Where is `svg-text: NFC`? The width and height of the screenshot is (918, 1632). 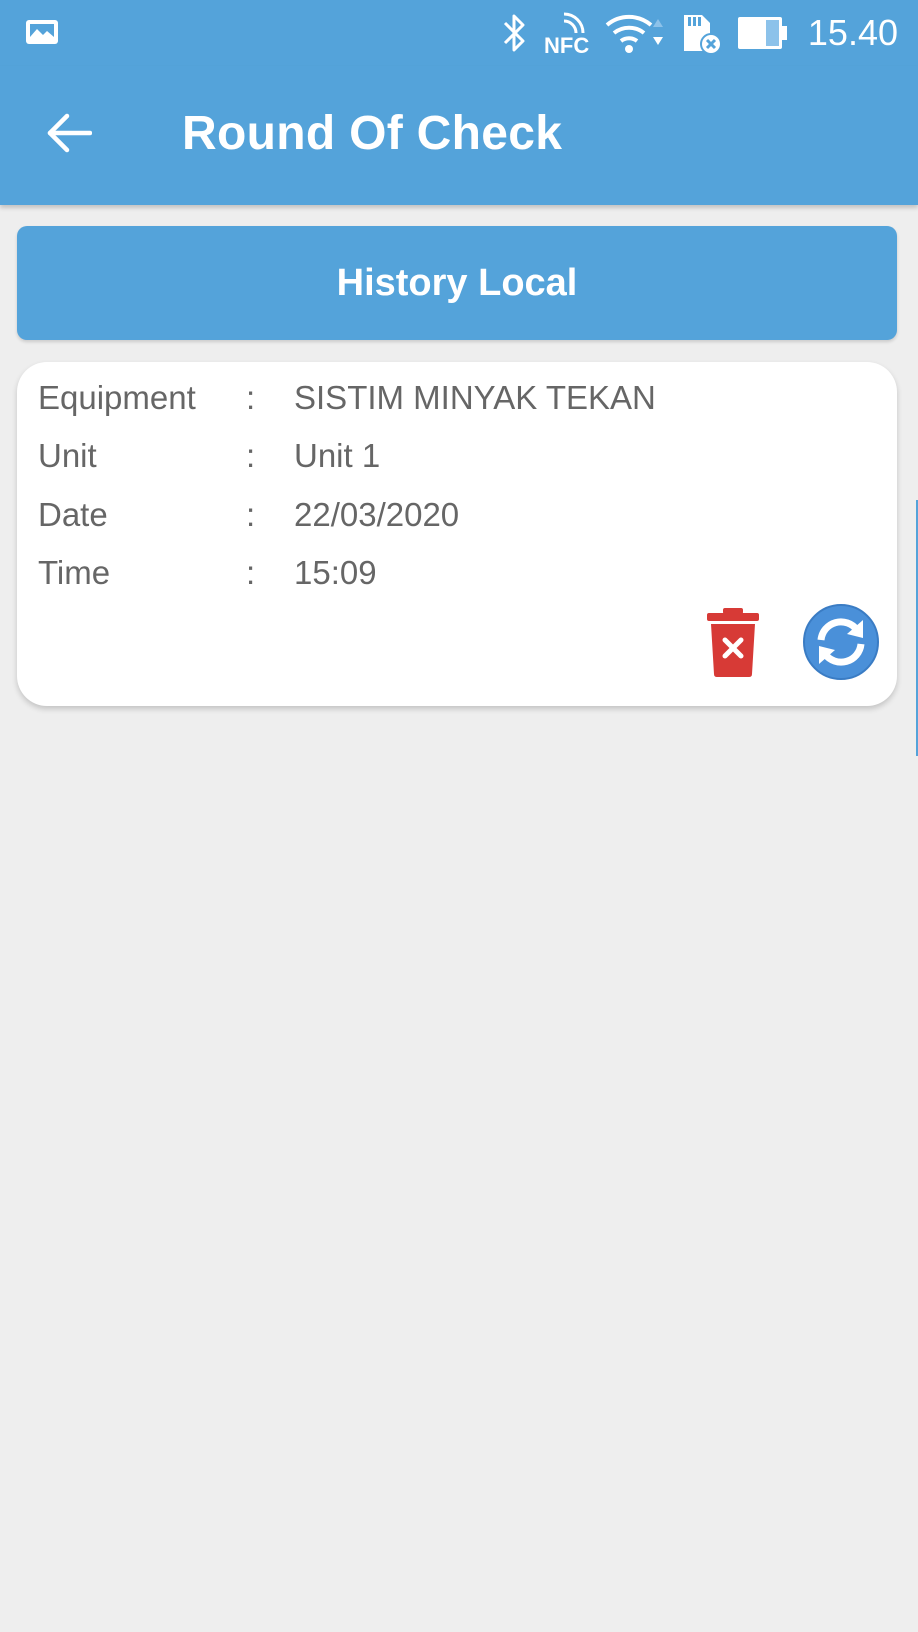
svg-text: NFC is located at coordinates (566, 44).